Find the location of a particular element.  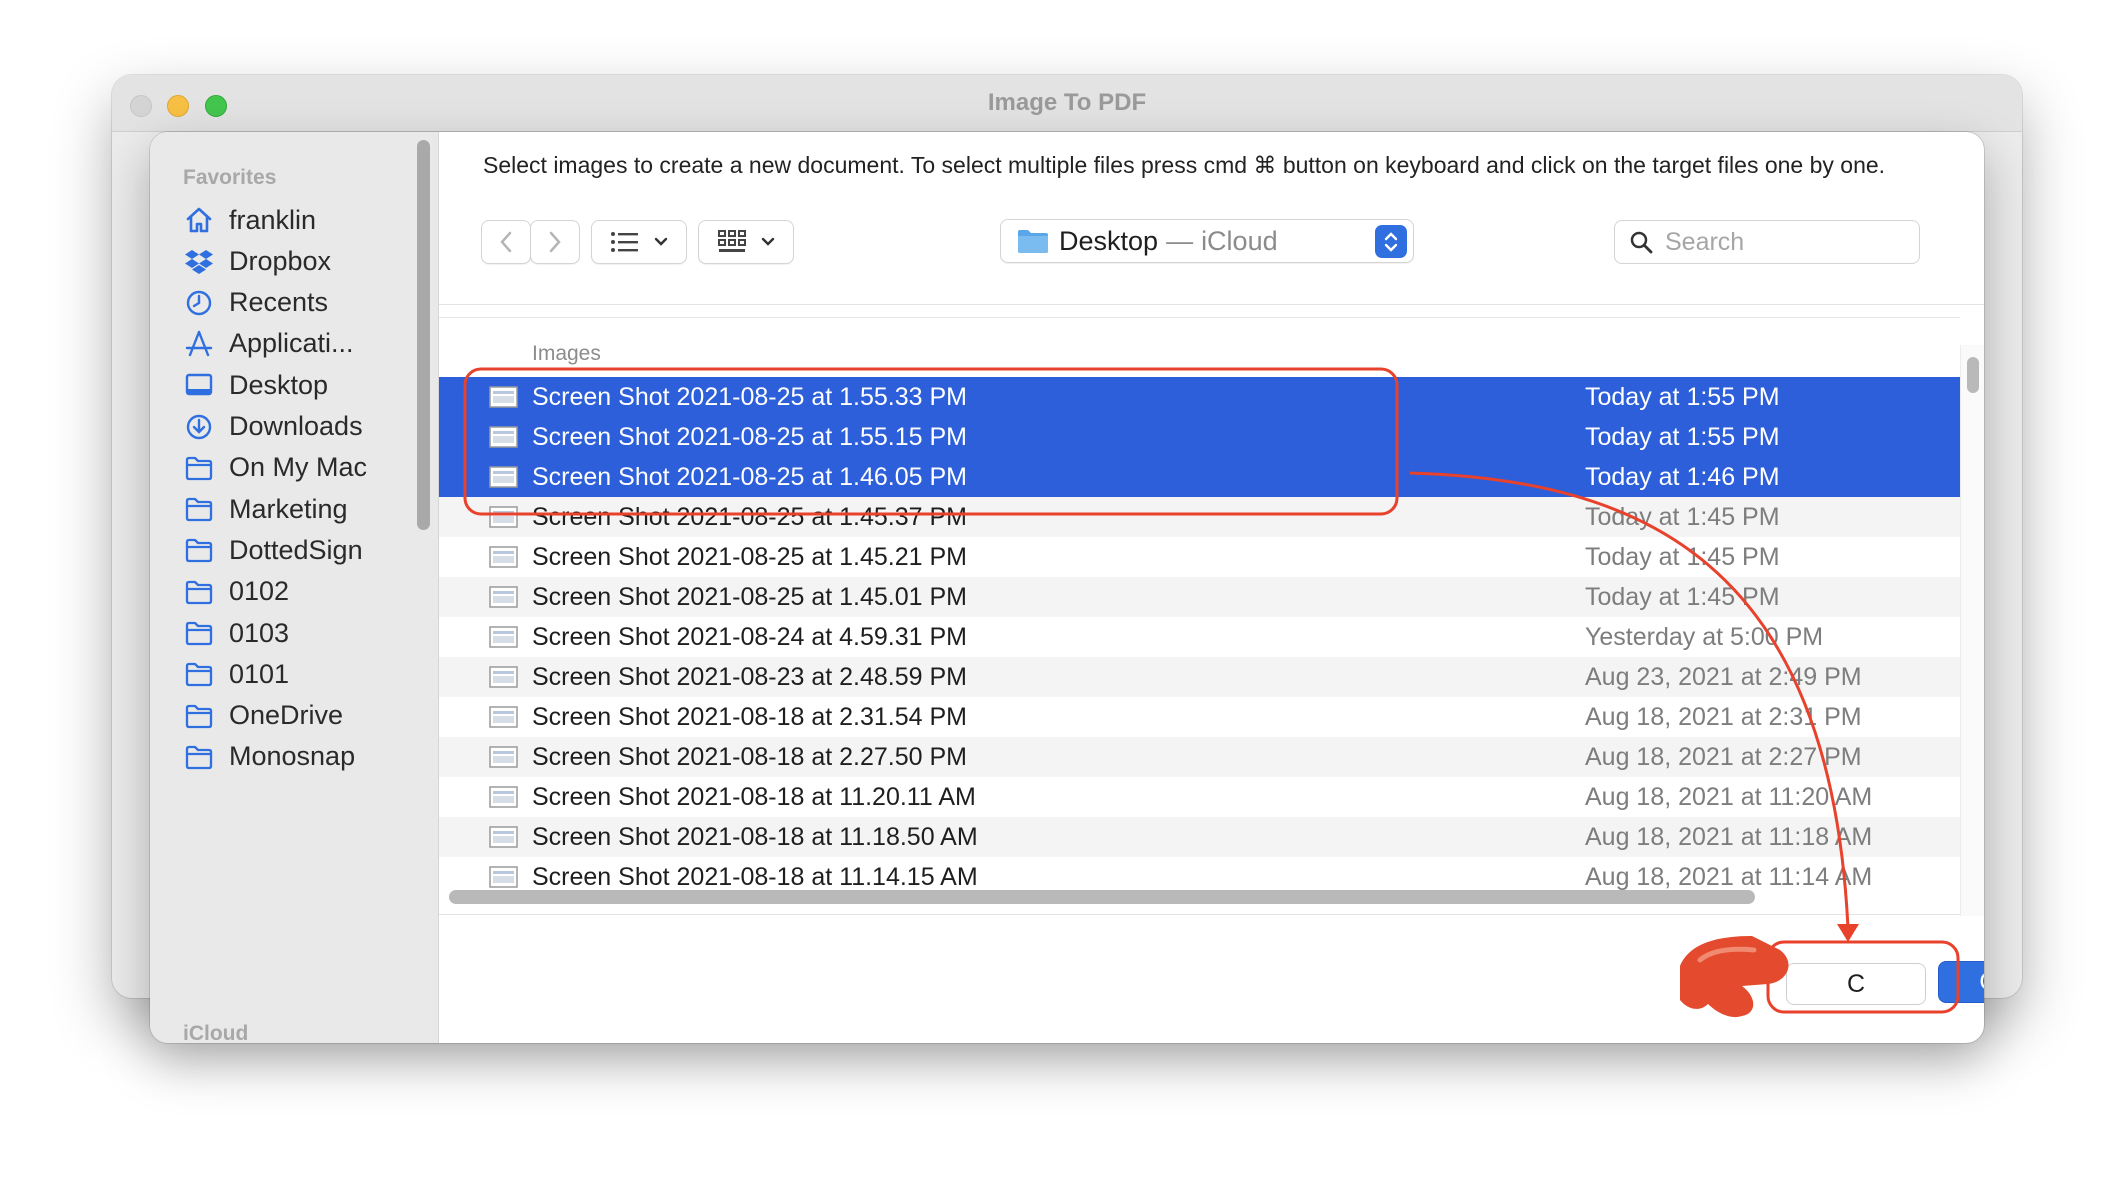

location-popup: Desktop — iCloud is located at coordinates (1207, 241).